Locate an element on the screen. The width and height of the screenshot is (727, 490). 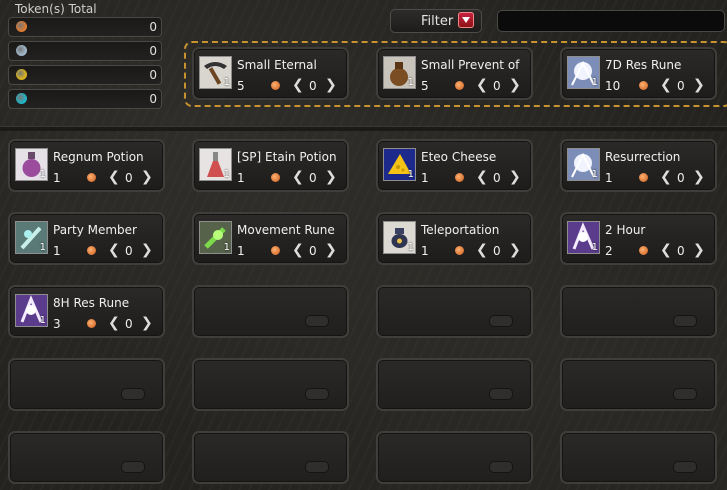
dropdown-arrow-icon is located at coordinates (466, 20).